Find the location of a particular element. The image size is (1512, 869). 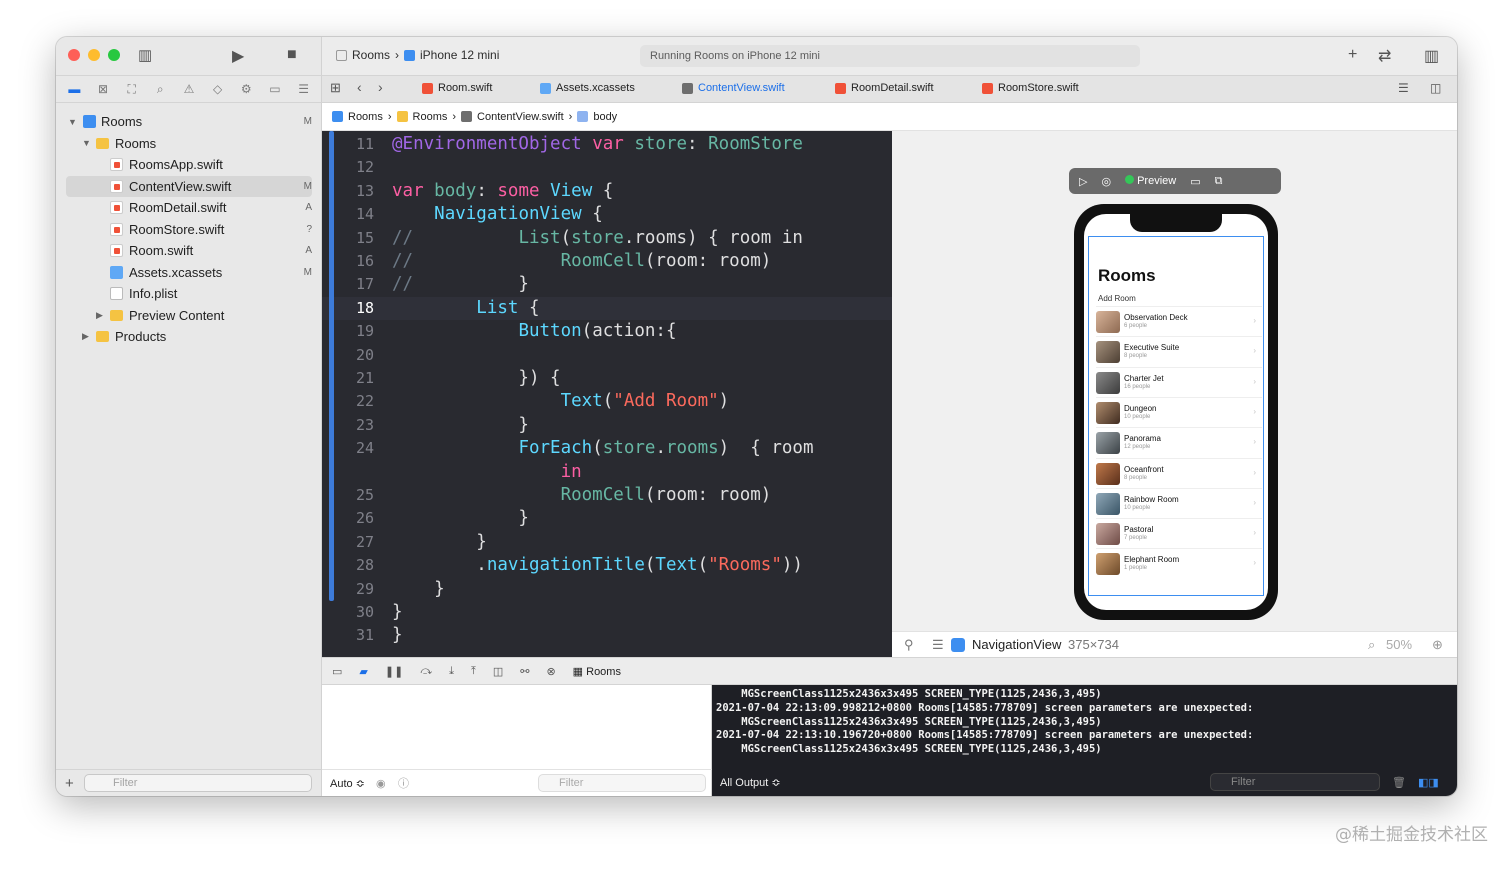

output-select: All Output ≎ is located at coordinates (750, 782).